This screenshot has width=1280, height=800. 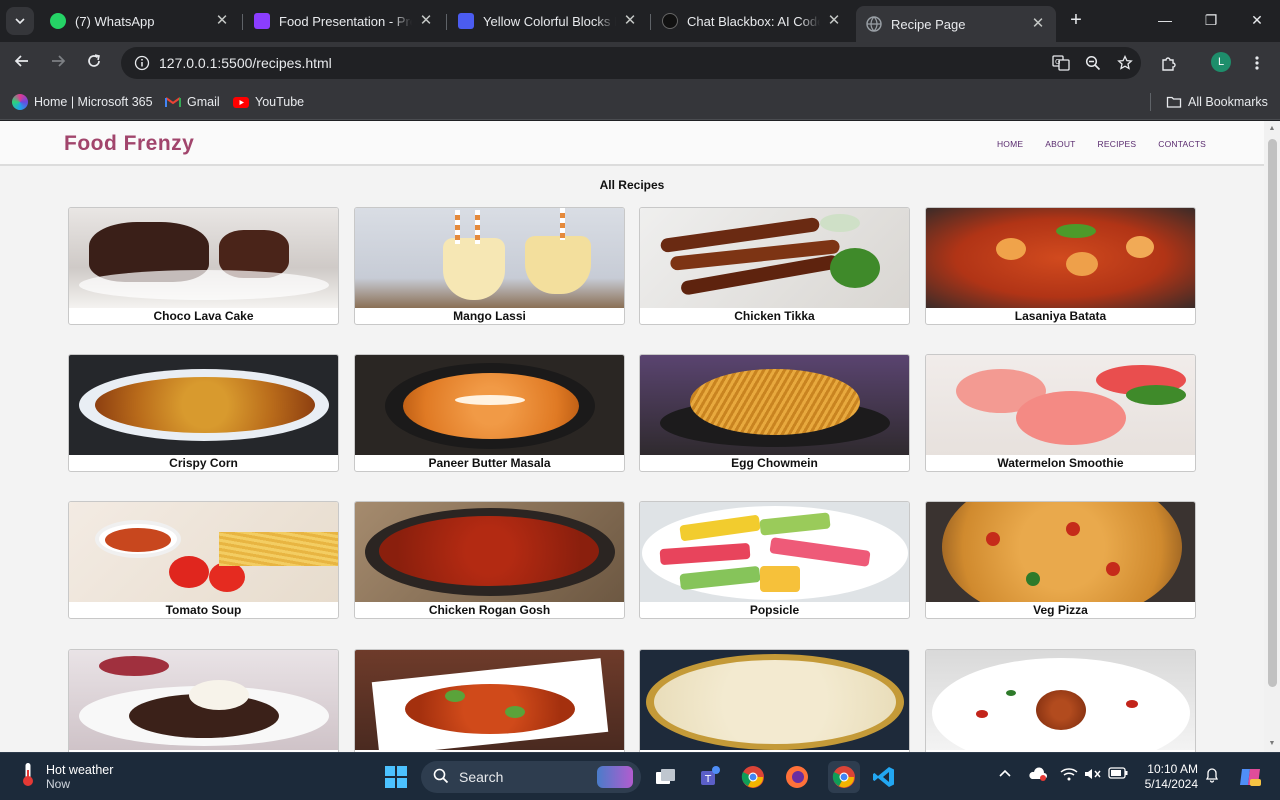 What do you see at coordinates (666, 777) in the screenshot?
I see `task-view-icon` at bounding box center [666, 777].